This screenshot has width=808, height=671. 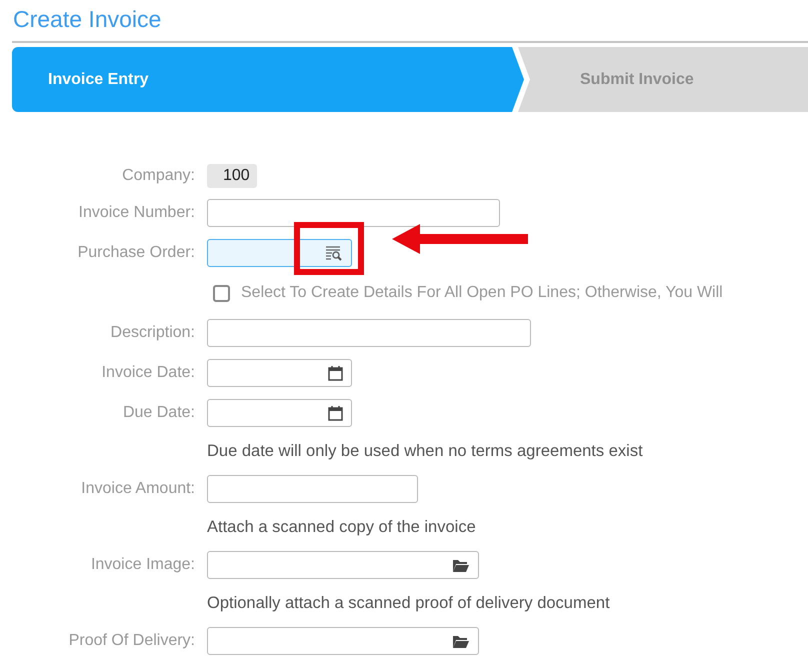 I want to click on field-label: Due Date:, so click(x=158, y=412).